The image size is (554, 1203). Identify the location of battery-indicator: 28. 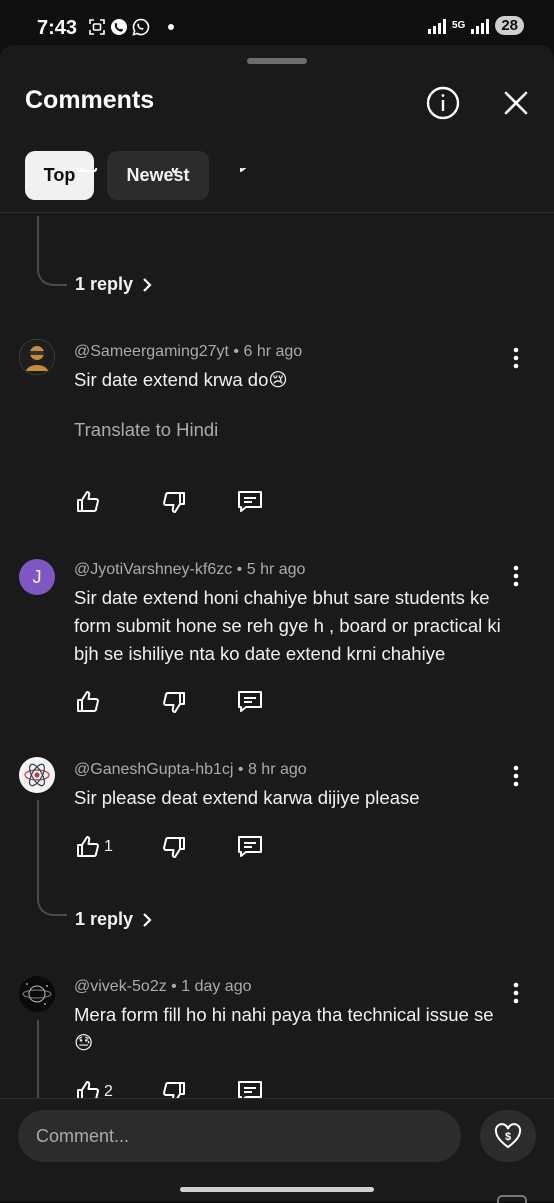
(509, 25).